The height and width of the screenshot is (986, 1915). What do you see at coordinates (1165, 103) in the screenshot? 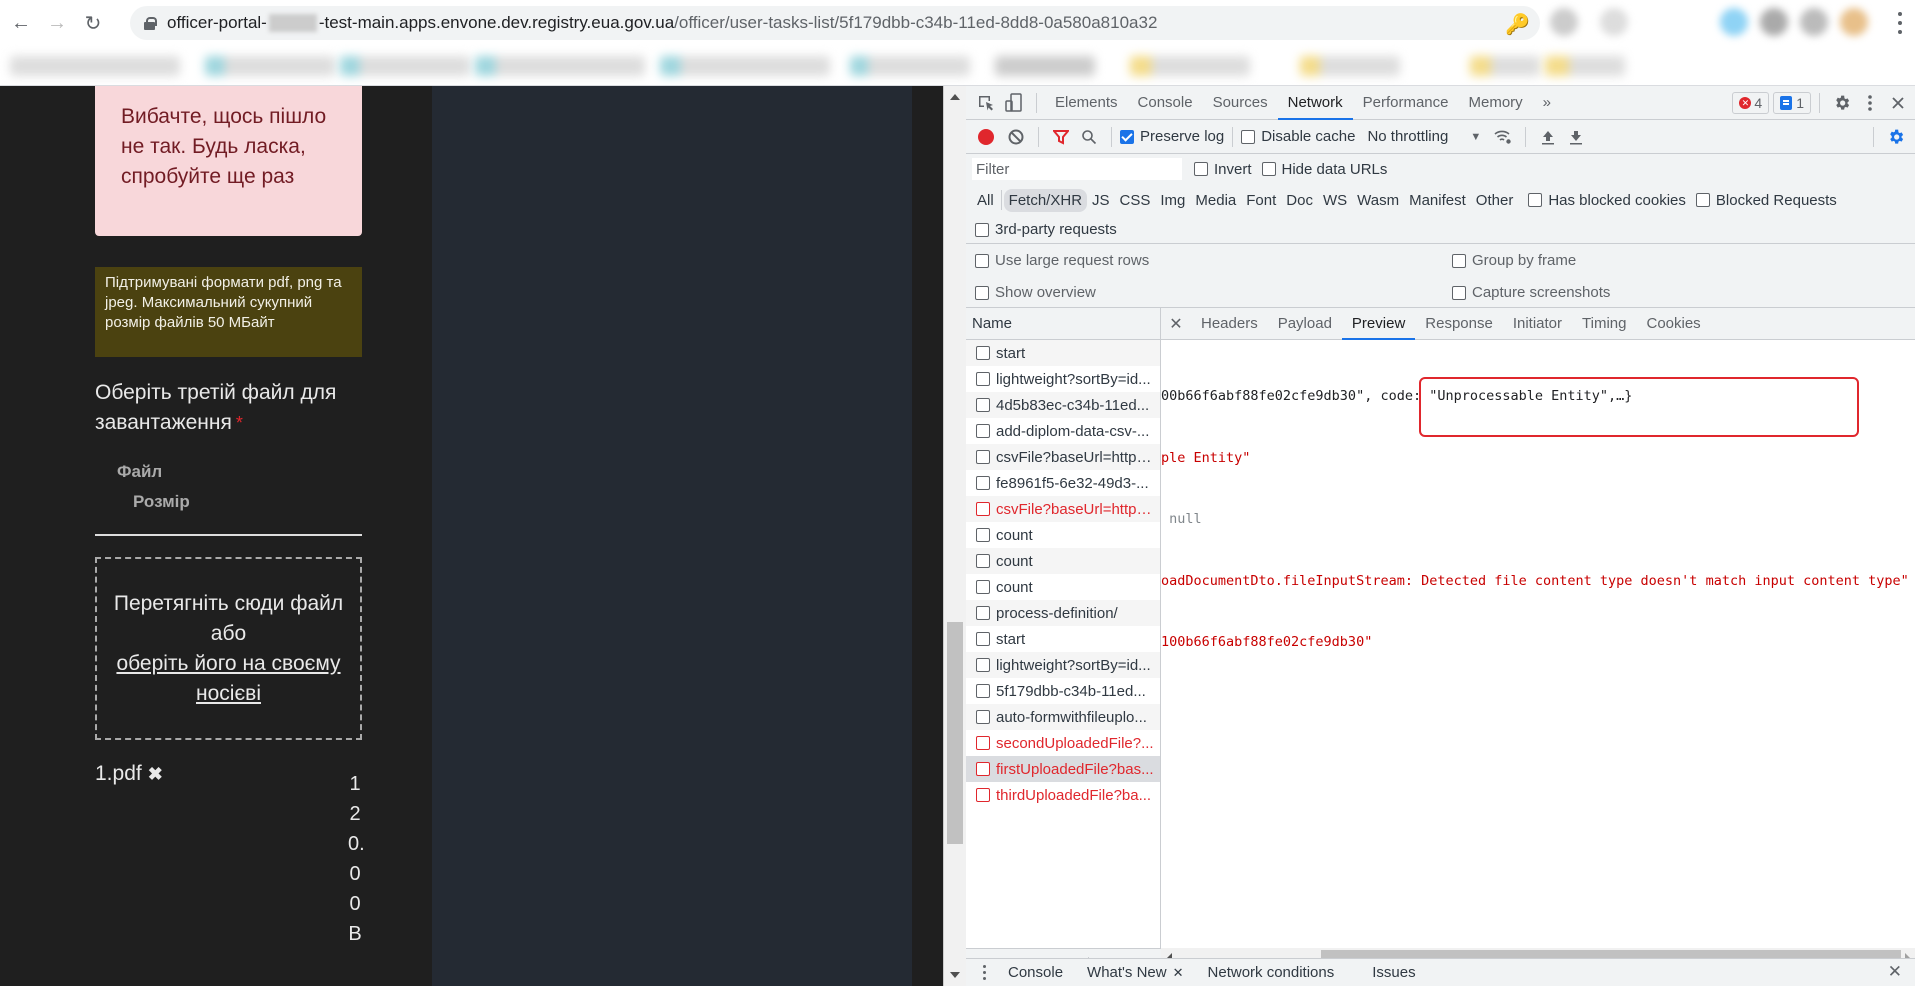
I see `tab-console: Console` at bounding box center [1165, 103].